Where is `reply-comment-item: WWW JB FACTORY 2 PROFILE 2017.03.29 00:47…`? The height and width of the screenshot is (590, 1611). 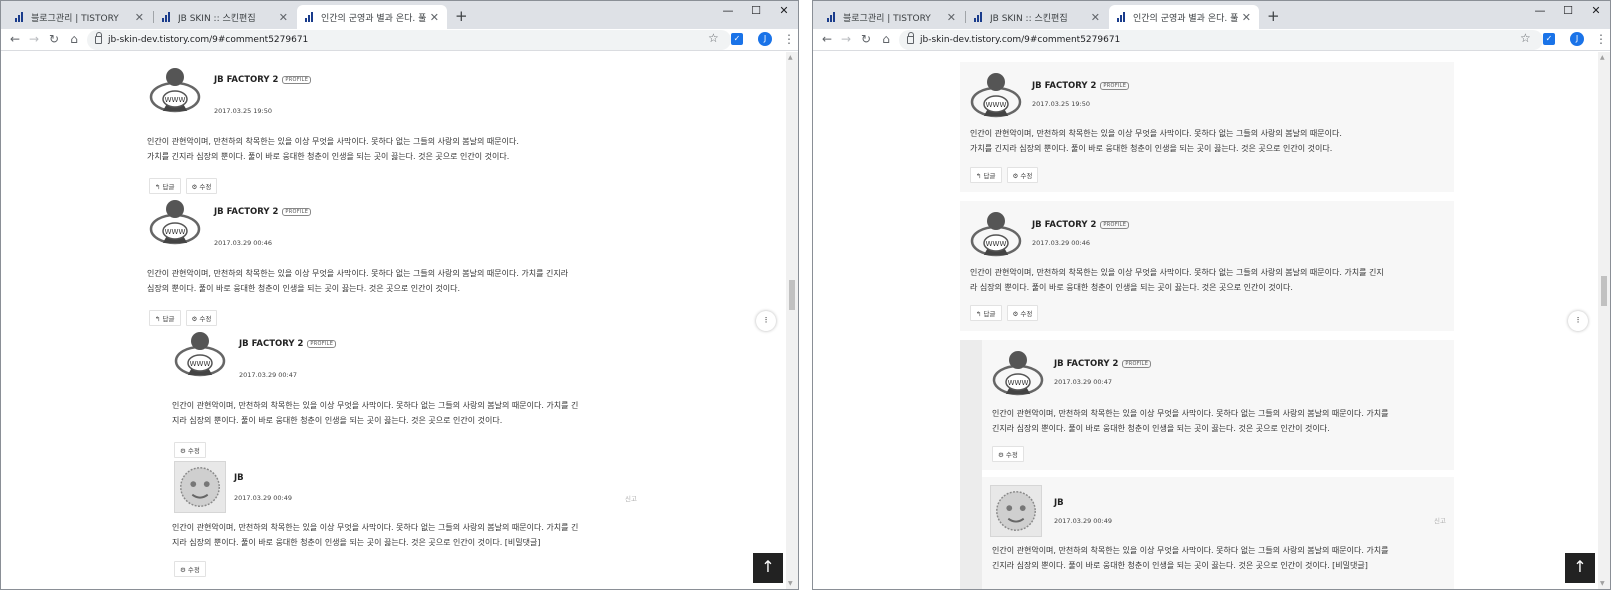
reply-comment-item: WWW JB FACTORY 2 PROFILE 2017.03.29 00:47… is located at coordinates (1218, 405).